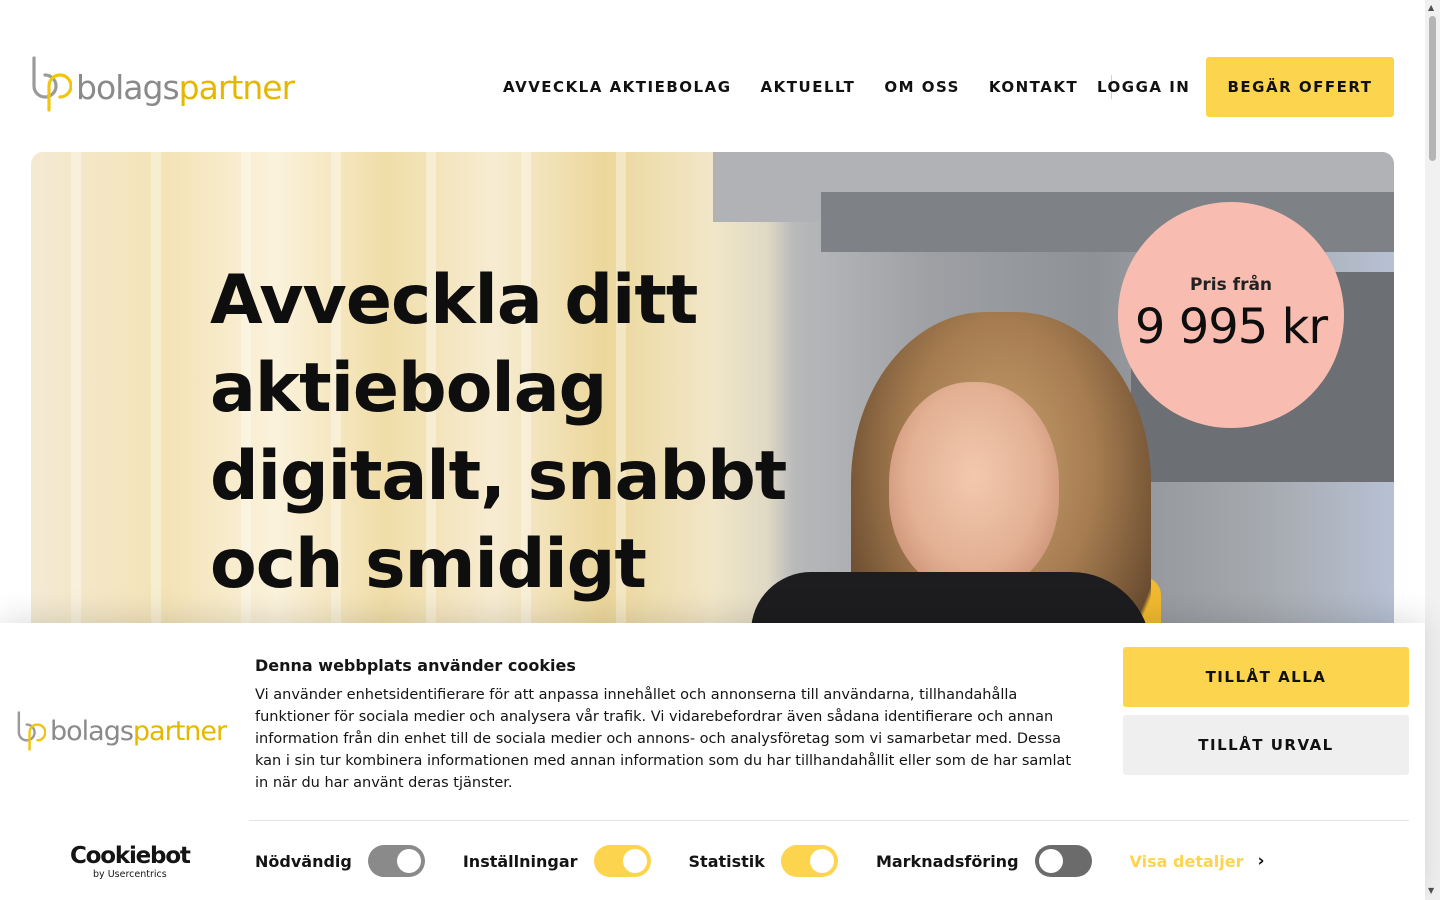 The image size is (1440, 900). I want to click on cookiebot-name: Cookiebot, so click(130, 856).